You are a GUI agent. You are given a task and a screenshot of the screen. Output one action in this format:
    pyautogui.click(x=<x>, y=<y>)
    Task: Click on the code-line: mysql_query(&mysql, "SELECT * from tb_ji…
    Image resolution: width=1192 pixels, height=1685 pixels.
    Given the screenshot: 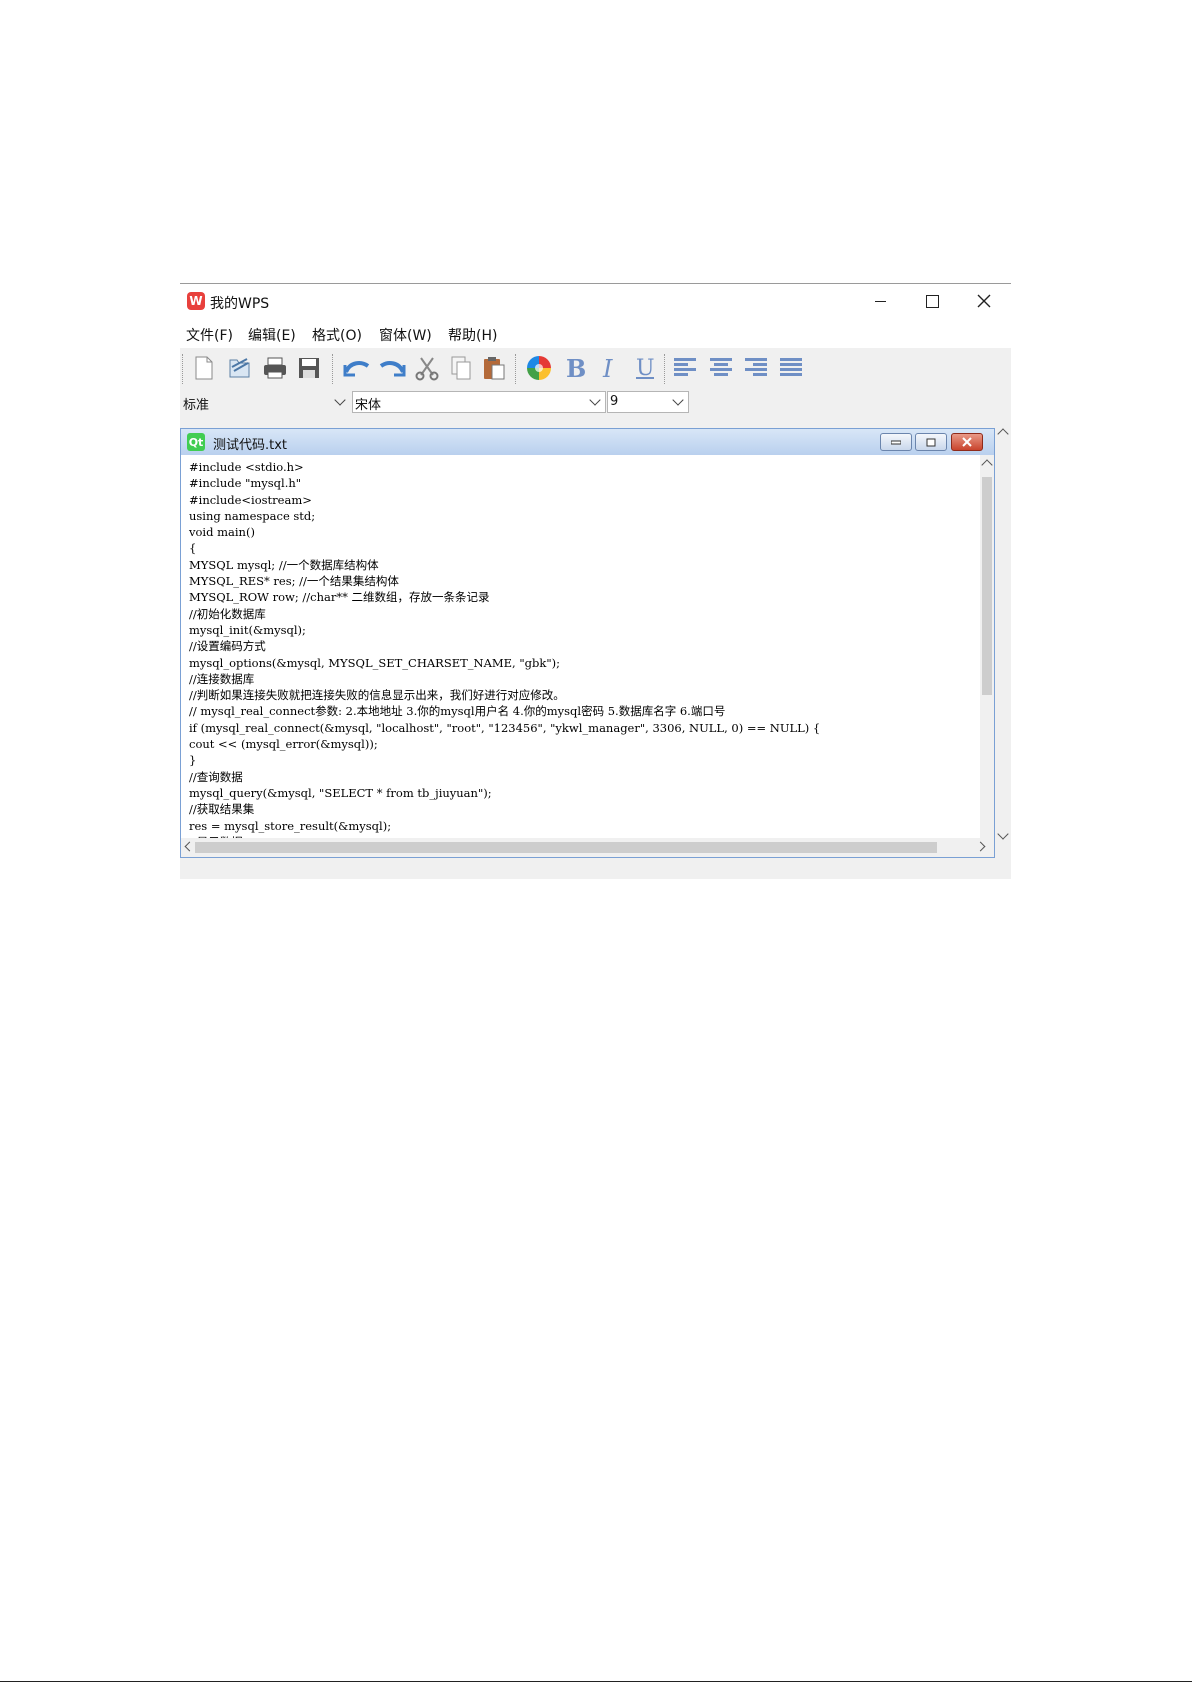 What is the action you would take?
    pyautogui.click(x=340, y=792)
    